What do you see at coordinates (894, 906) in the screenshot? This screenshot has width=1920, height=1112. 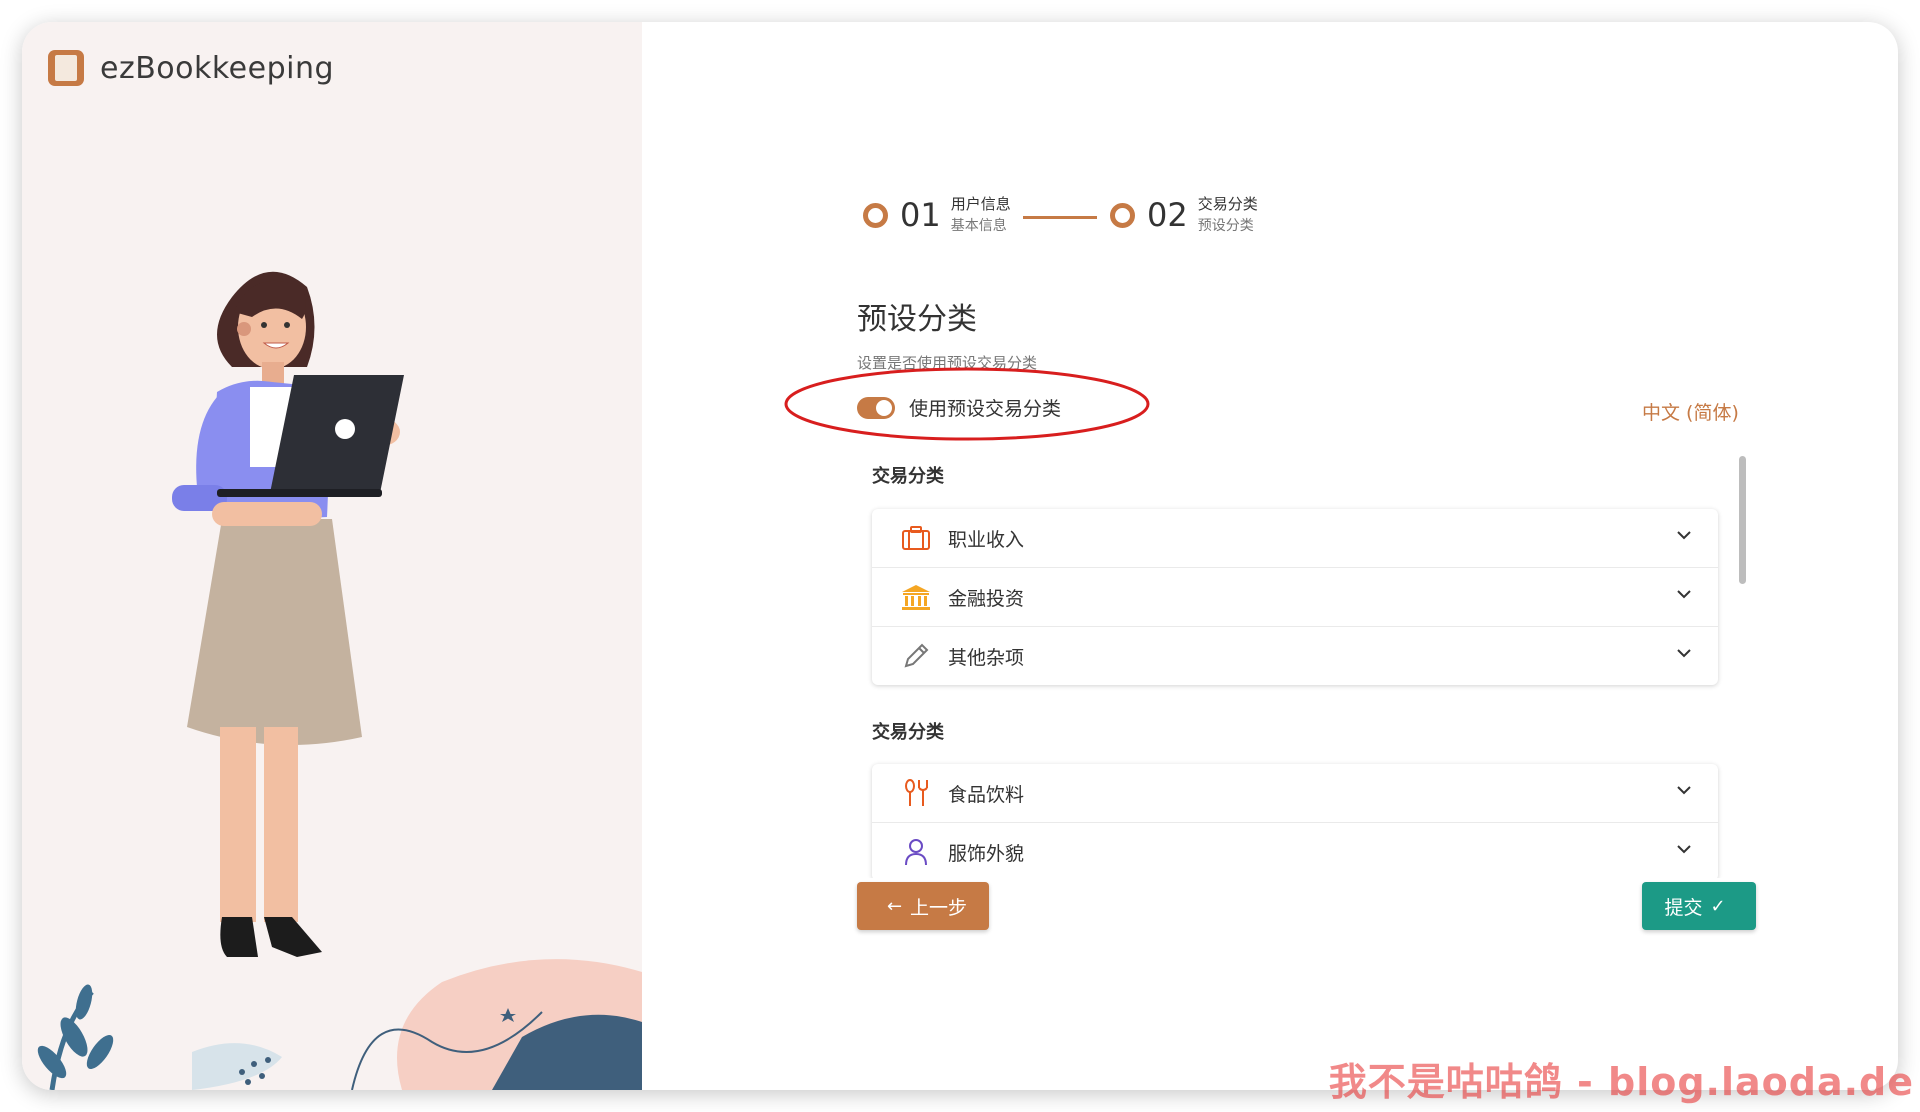 I see `arrow-left-icon: ←` at bounding box center [894, 906].